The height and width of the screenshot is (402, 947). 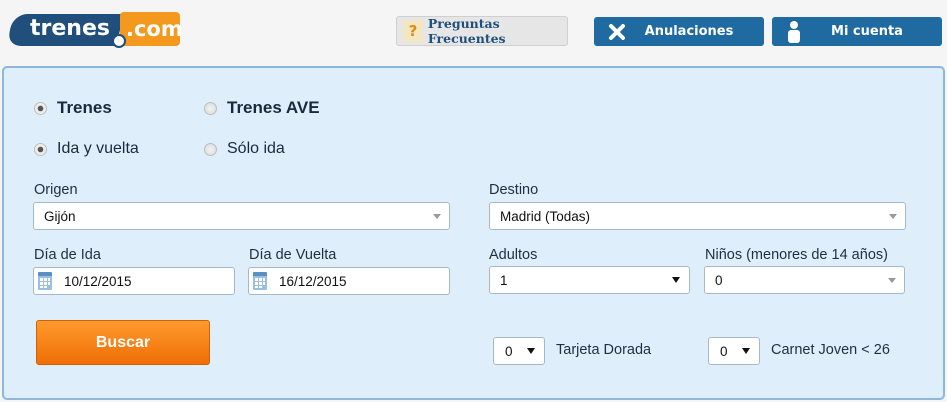 What do you see at coordinates (56, 190) in the screenshot?
I see `origin-label: Origen` at bounding box center [56, 190].